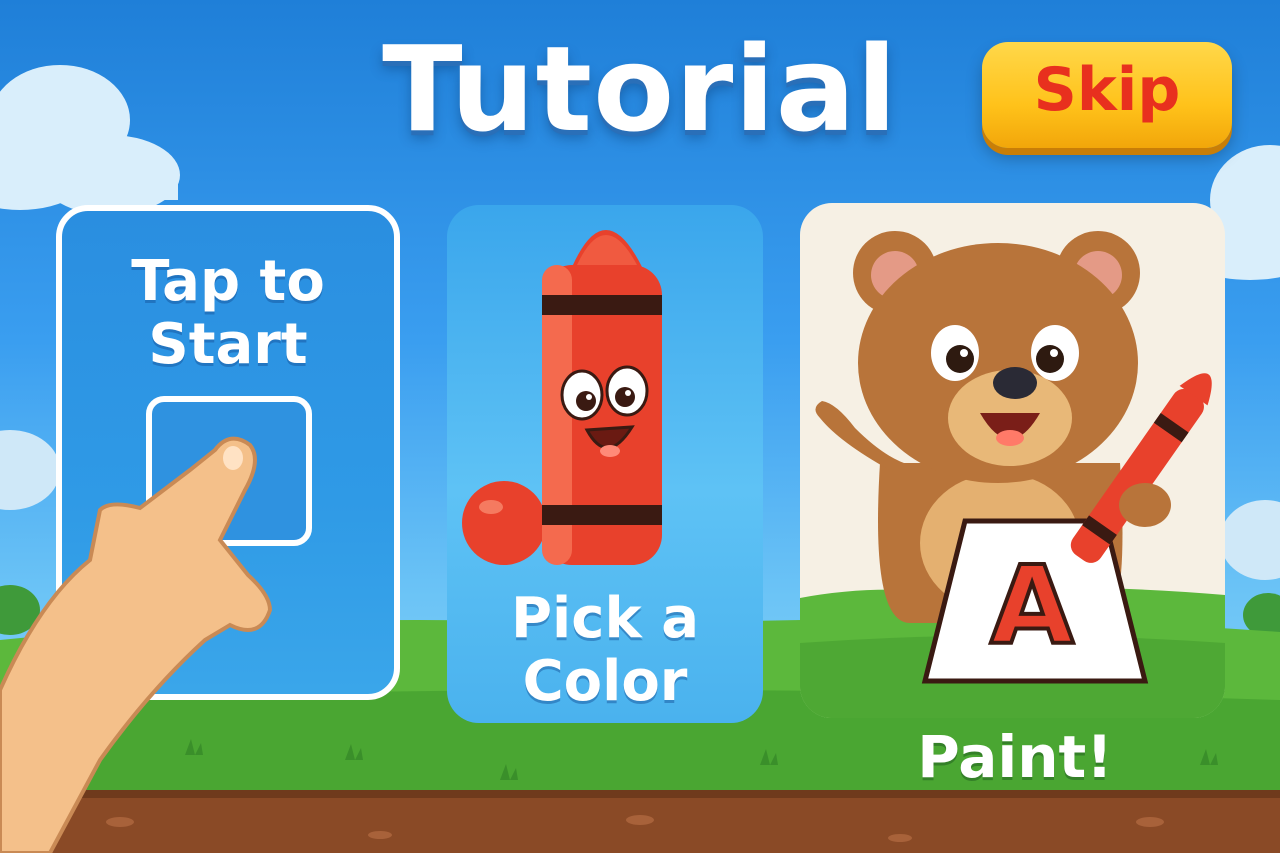  I want to click on cloud-lower-left, so click(30, 470).